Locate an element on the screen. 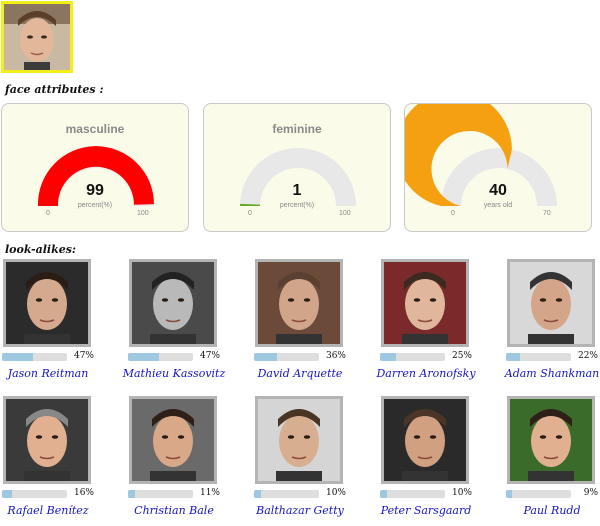  look-alike-item: 47% Jason Reitman is located at coordinates (57, 324).